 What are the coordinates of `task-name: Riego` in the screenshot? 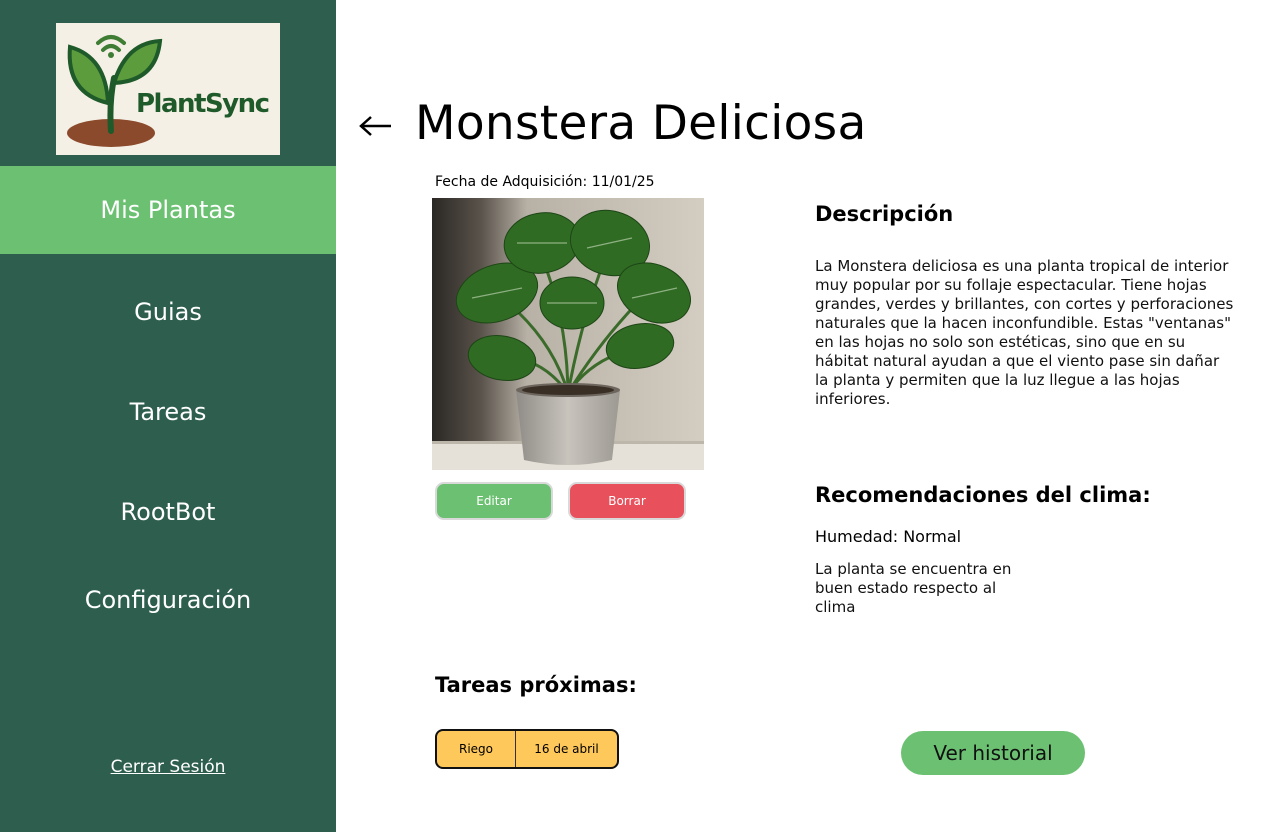 It's located at (476, 749).